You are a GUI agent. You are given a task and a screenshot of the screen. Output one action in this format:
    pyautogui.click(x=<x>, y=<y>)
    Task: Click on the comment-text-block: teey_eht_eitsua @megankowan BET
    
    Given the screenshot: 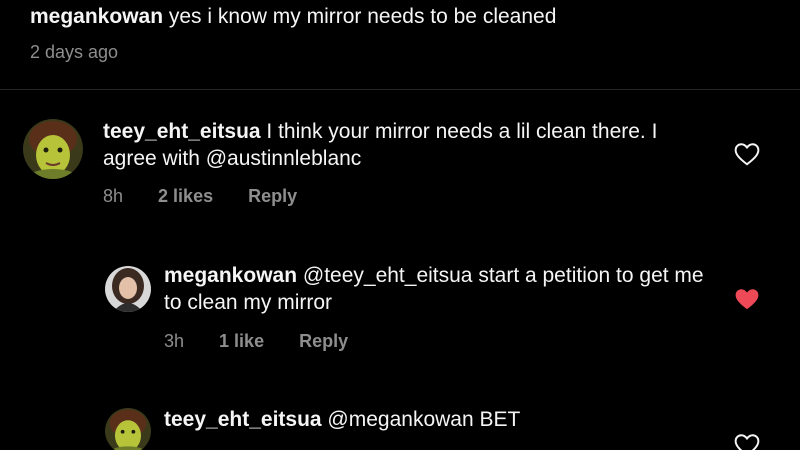 What is the action you would take?
    pyautogui.click(x=444, y=419)
    